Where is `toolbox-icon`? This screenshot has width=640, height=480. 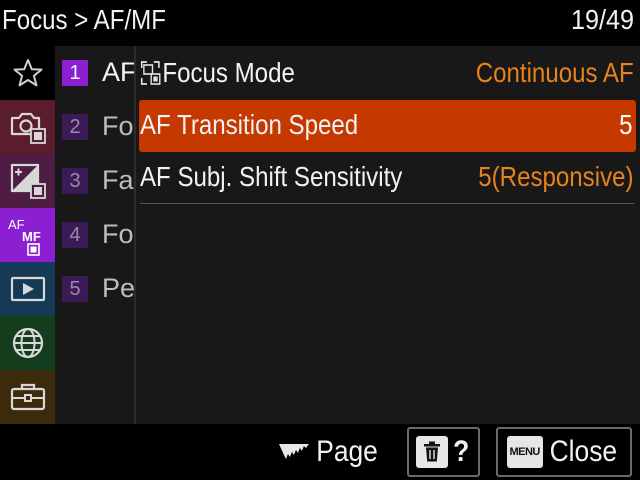
toolbox-icon is located at coordinates (27, 397).